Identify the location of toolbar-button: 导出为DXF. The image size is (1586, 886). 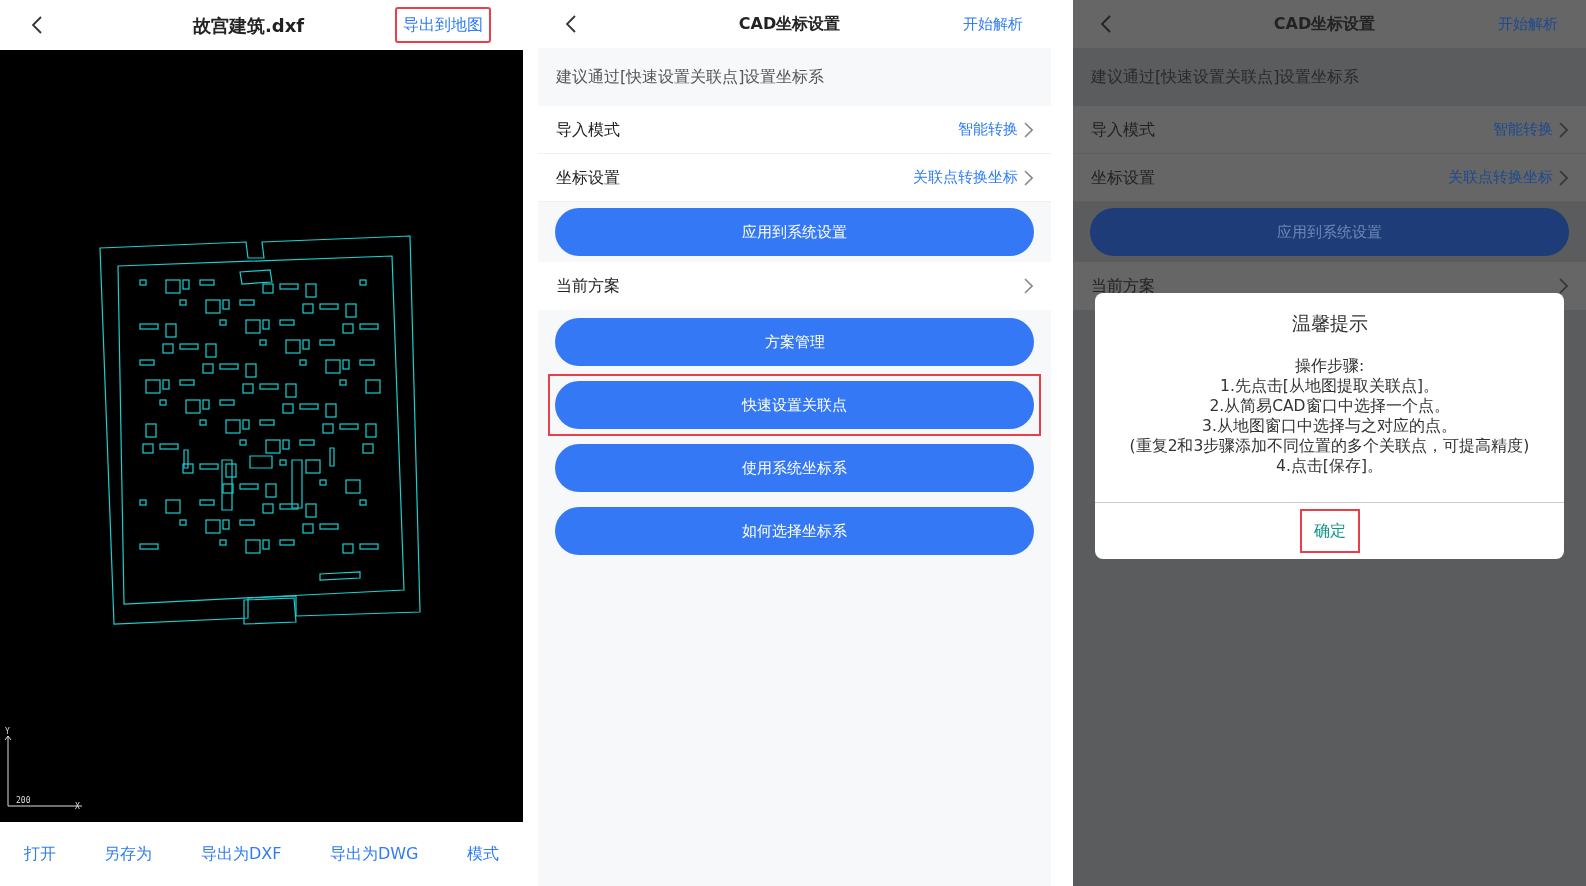
(241, 854).